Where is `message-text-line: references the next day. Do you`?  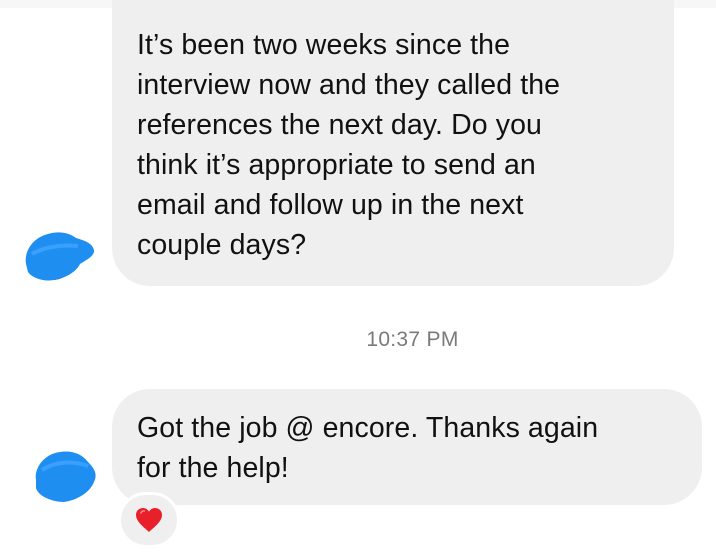
message-text-line: references the next day. Do you is located at coordinates (339, 125).